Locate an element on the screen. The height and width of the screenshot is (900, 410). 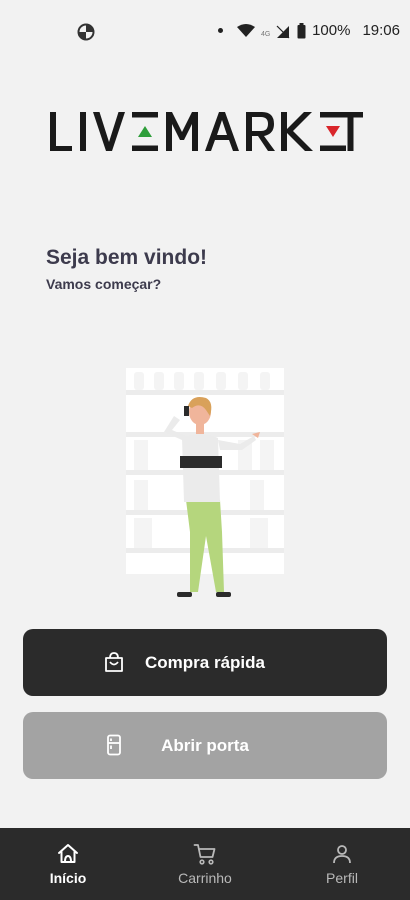
data-saver-icon is located at coordinates (86, 32).